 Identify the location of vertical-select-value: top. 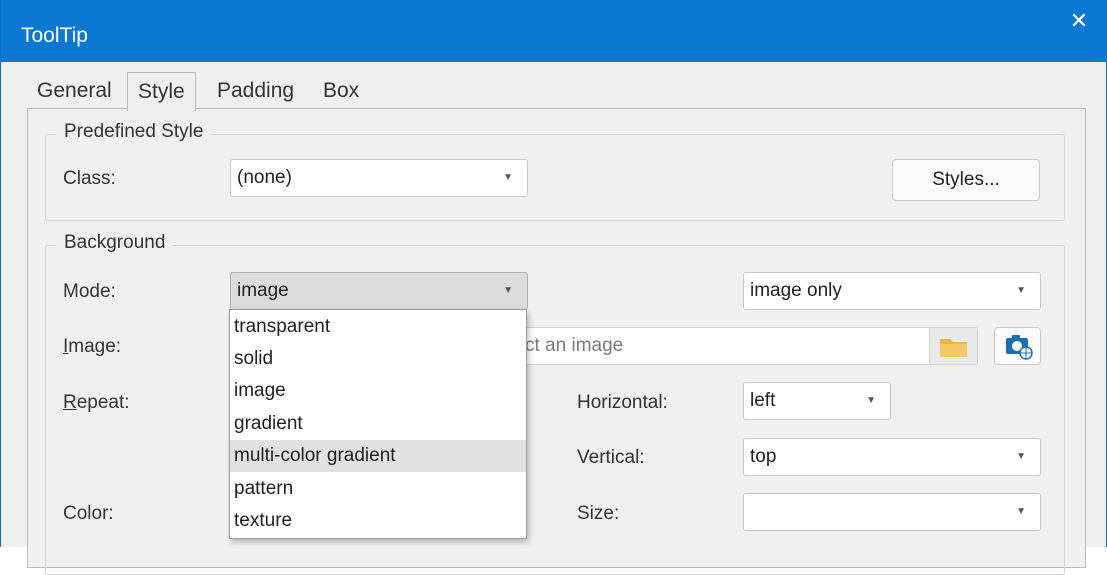
(763, 456).